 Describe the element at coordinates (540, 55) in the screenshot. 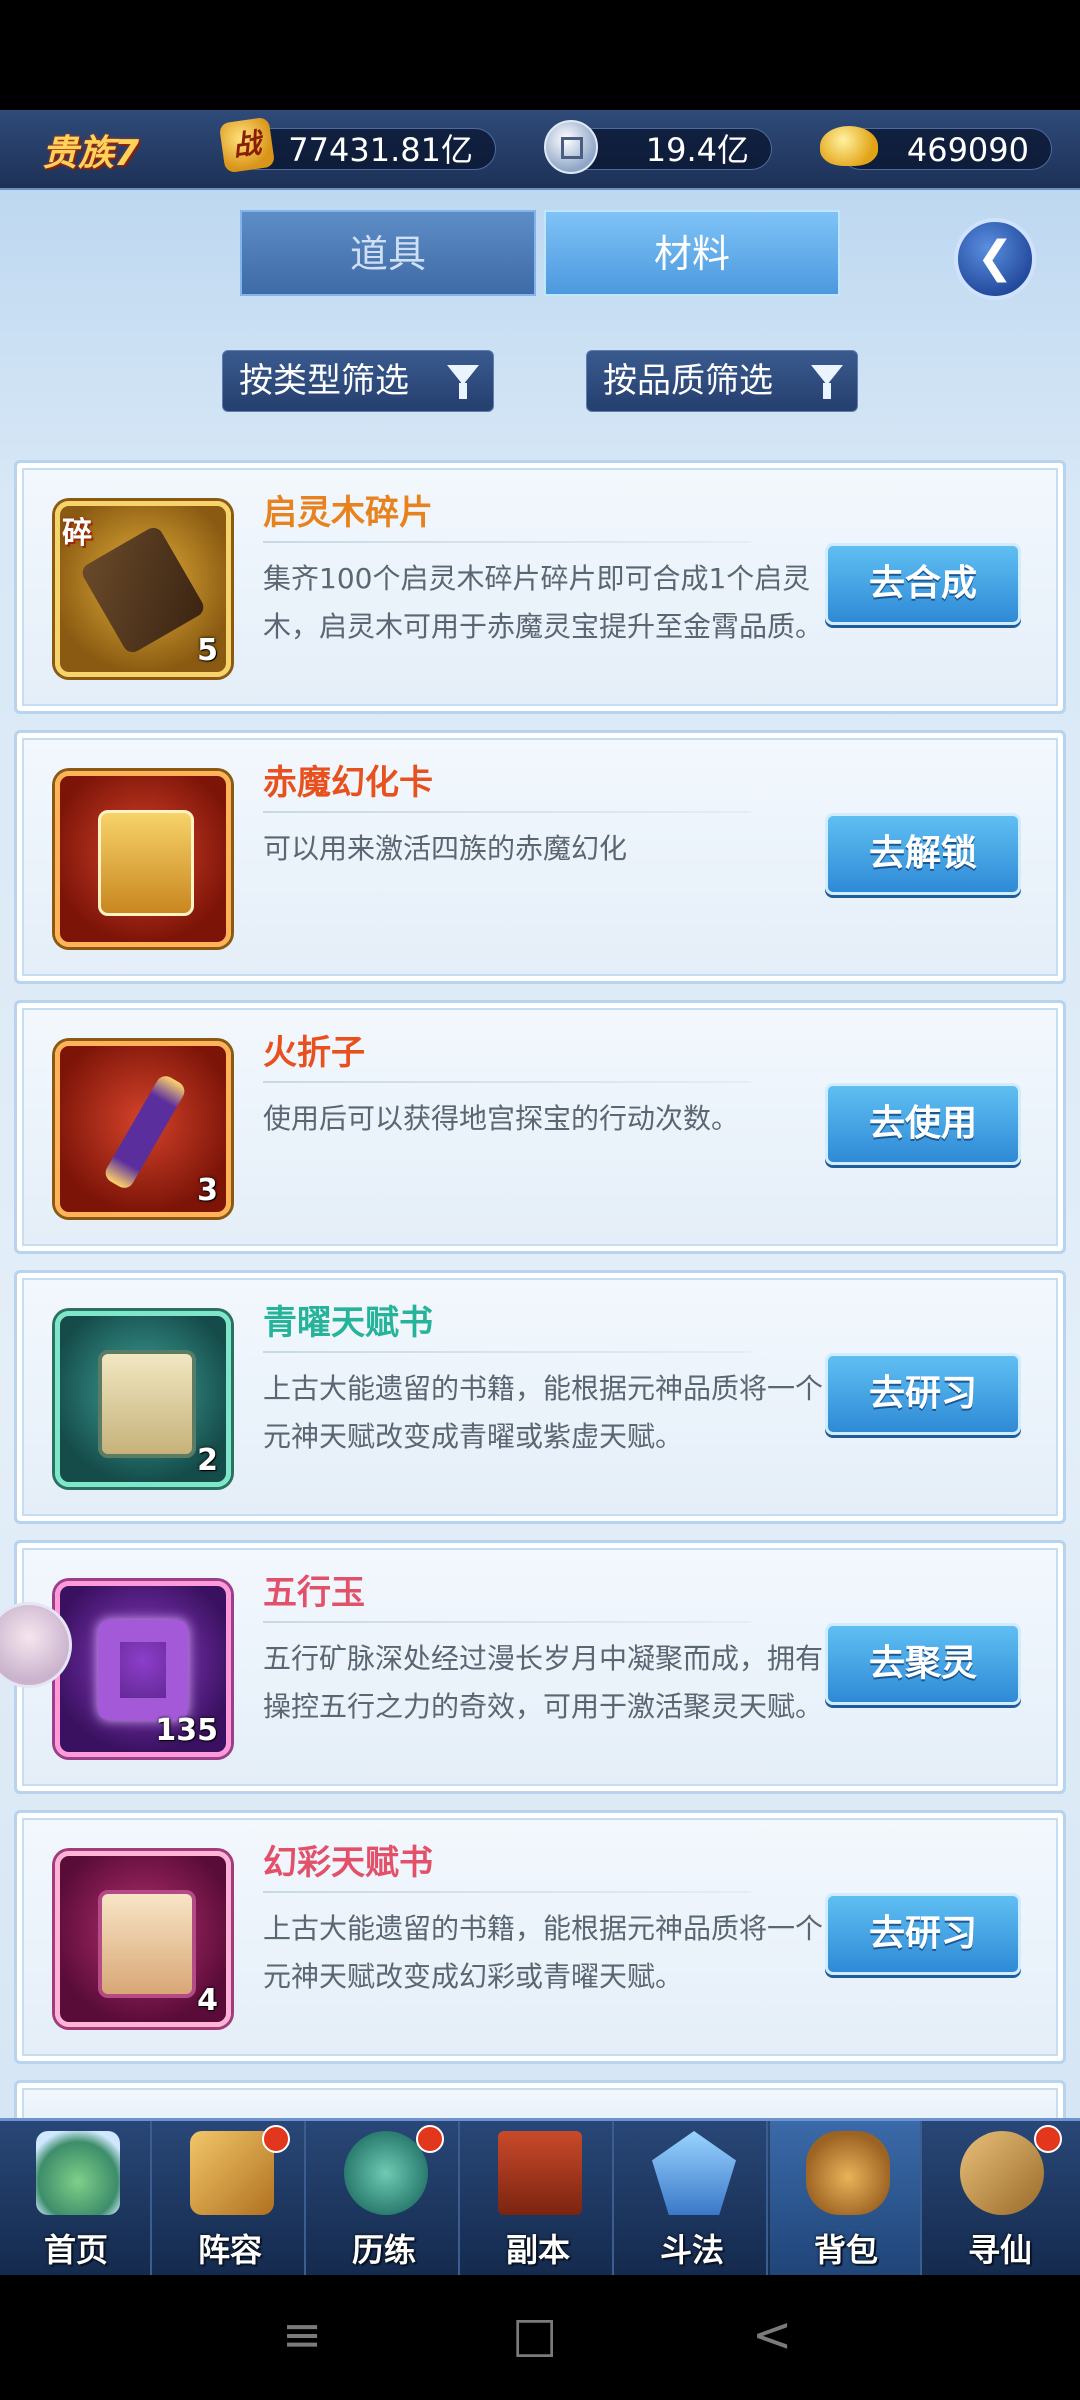

I see `status-bar` at that location.